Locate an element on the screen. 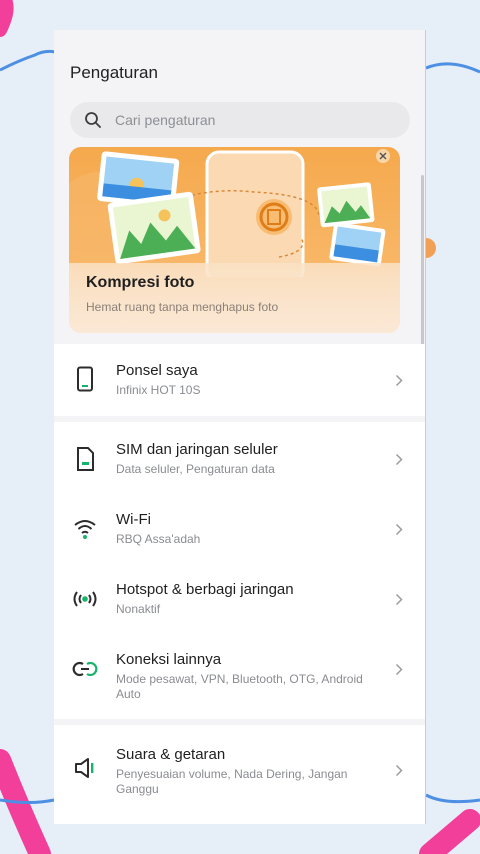 This screenshot has width=480, height=854. link-icon is located at coordinates (85, 669).